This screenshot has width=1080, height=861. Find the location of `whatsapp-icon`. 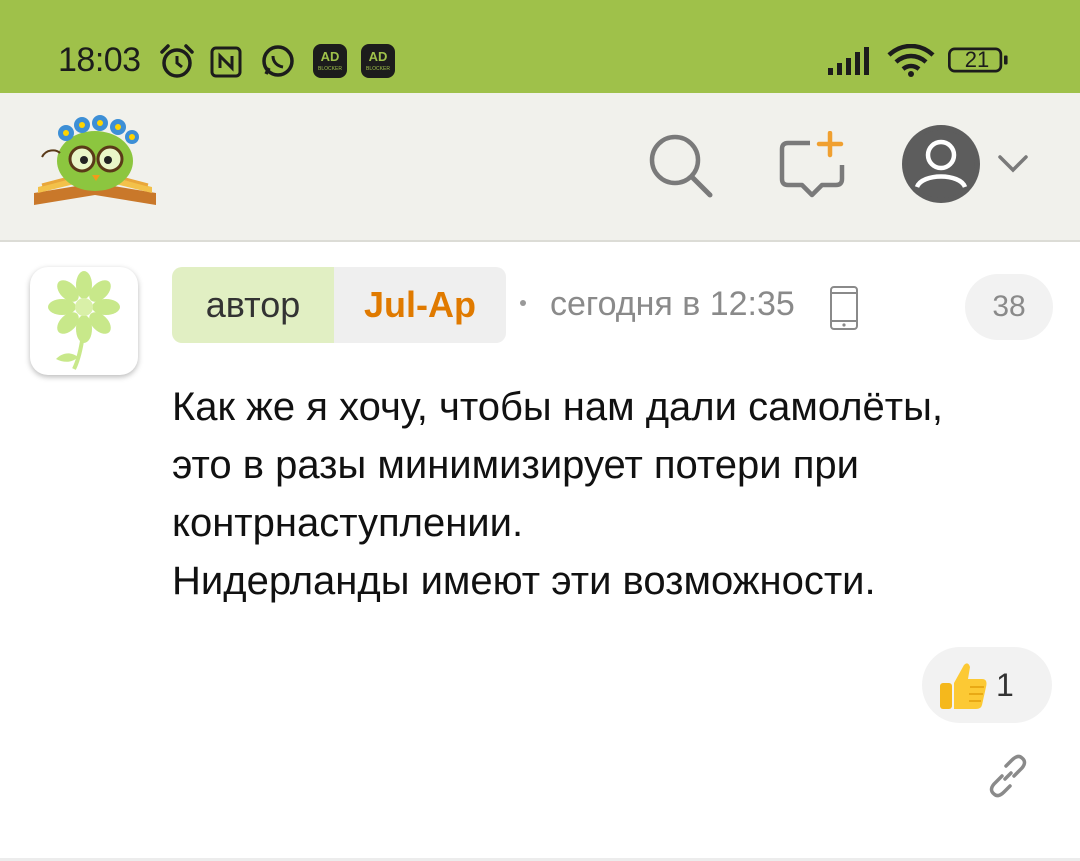

whatsapp-icon is located at coordinates (278, 61).